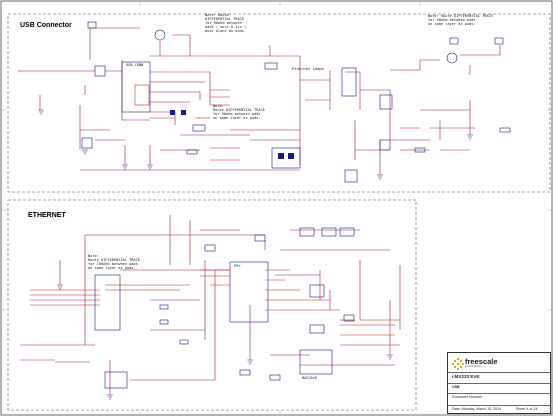  I want to click on doc-number-label: Document Number, so click(467, 397).